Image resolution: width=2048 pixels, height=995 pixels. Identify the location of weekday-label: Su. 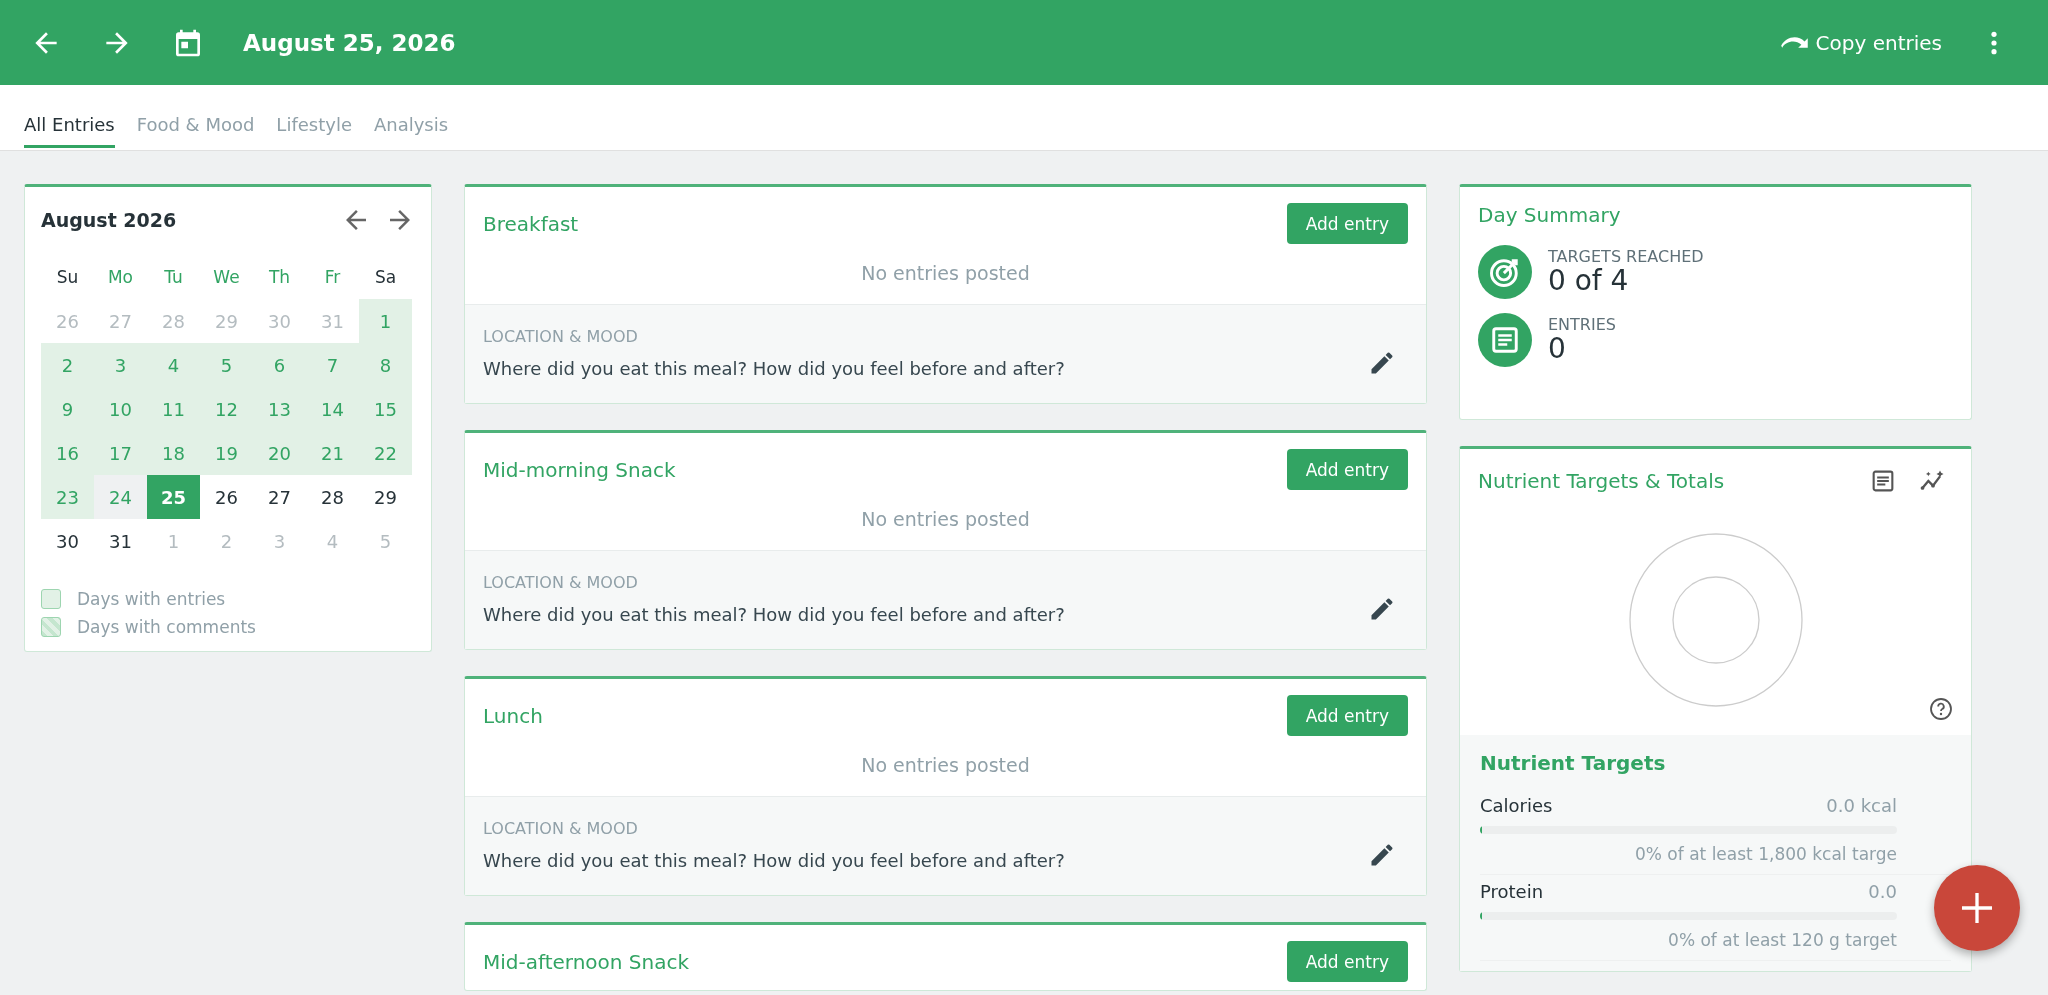
(67, 277).